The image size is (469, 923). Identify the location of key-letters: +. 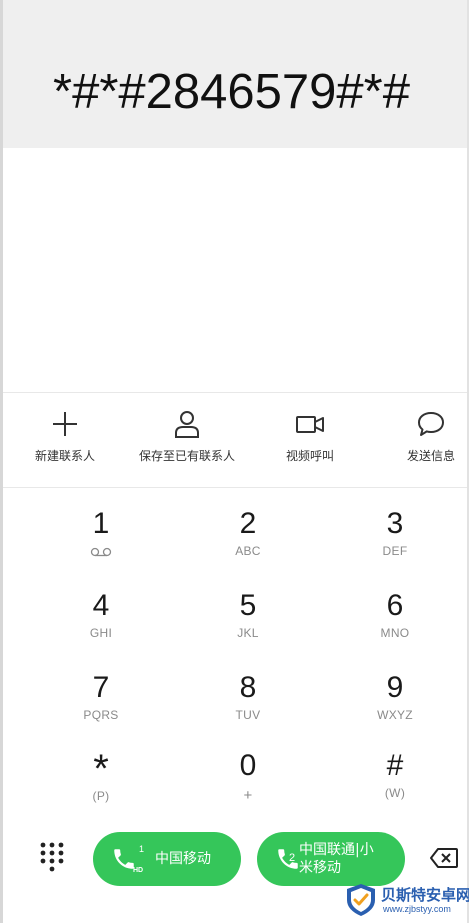
(248, 795).